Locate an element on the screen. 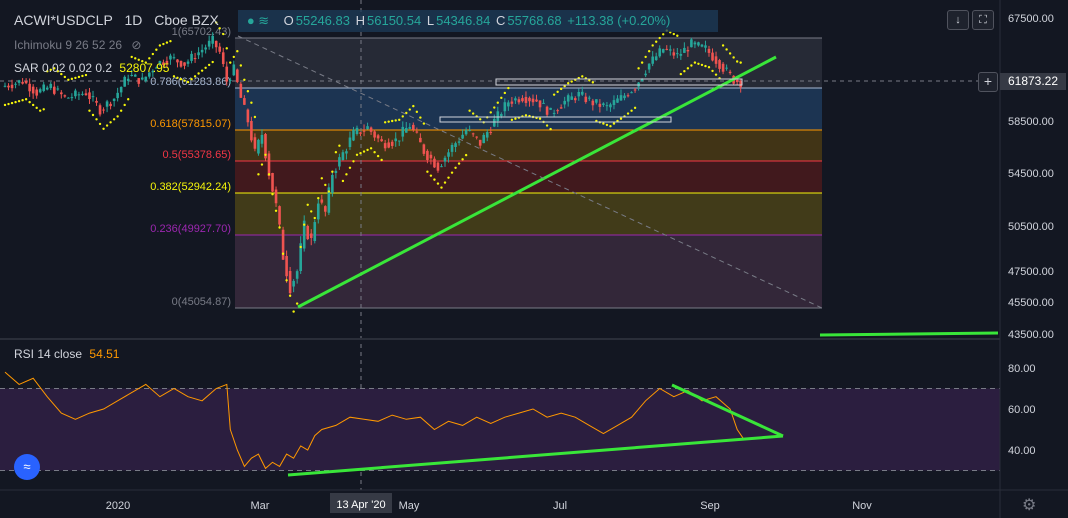  gear-icon: ⚙ is located at coordinates (1029, 505).